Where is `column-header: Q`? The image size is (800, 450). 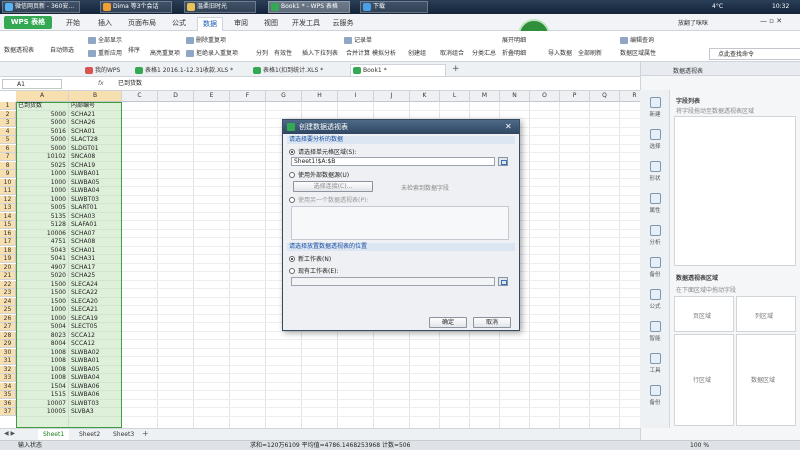 column-header: Q is located at coordinates (605, 96).